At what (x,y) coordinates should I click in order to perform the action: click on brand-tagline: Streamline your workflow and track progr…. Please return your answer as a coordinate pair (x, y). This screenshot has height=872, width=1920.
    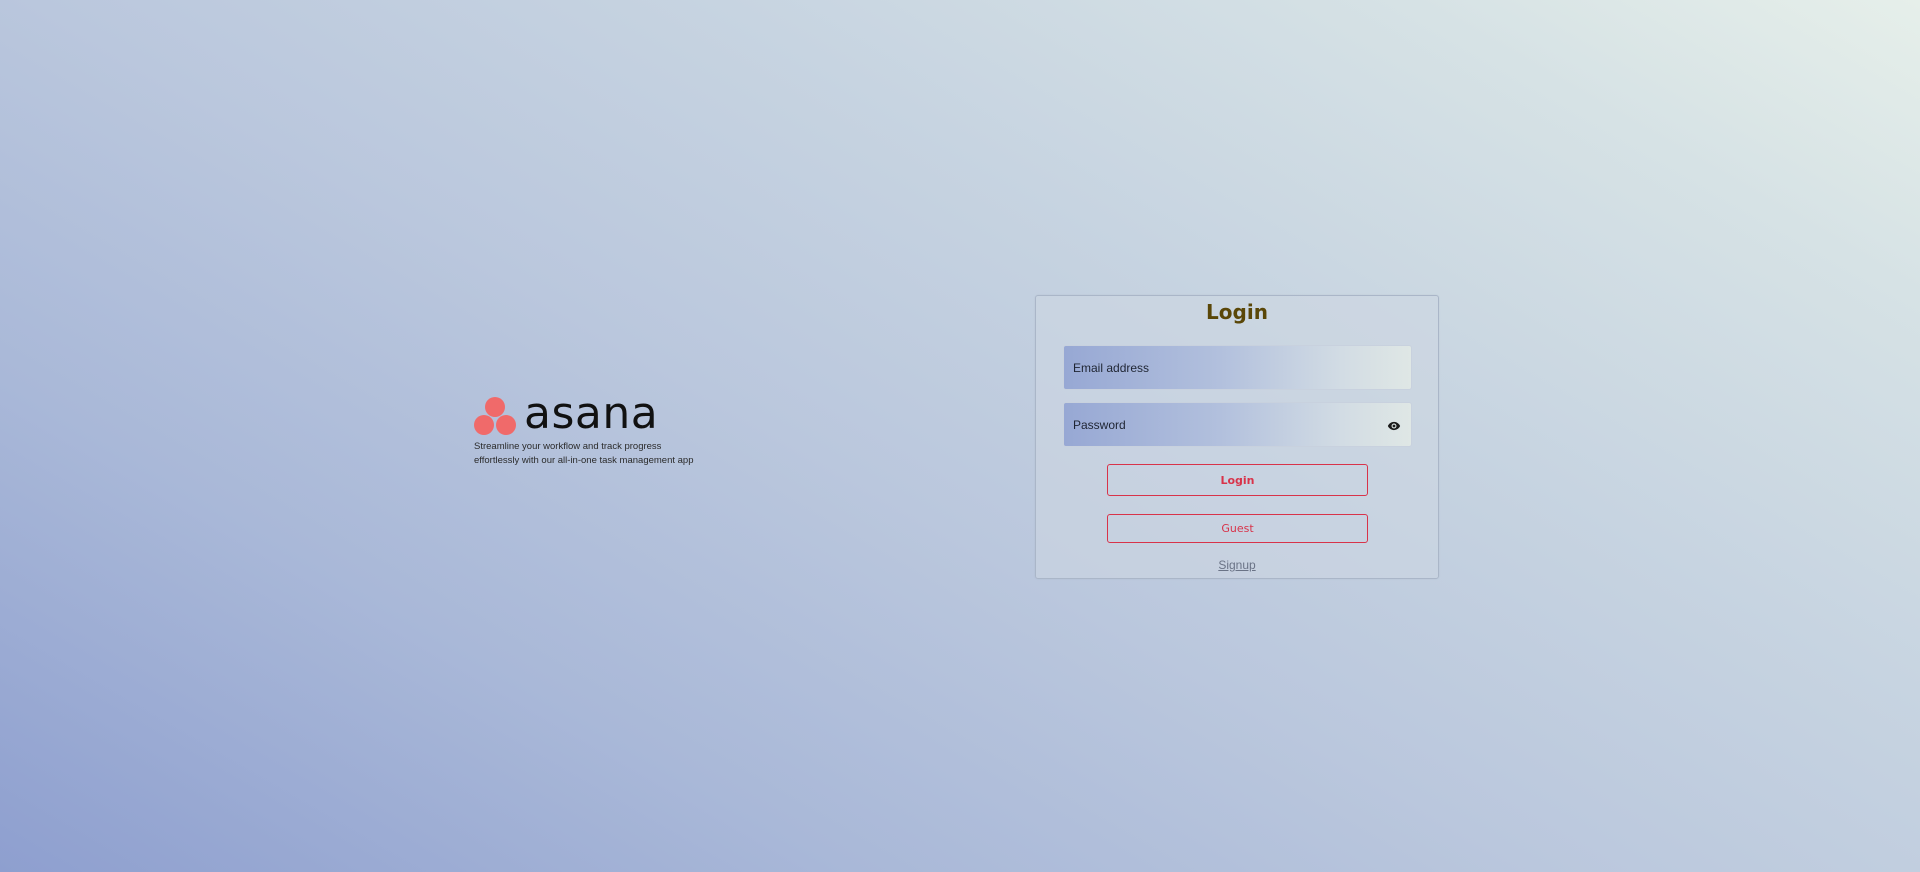
    Looking at the image, I should click on (584, 453).